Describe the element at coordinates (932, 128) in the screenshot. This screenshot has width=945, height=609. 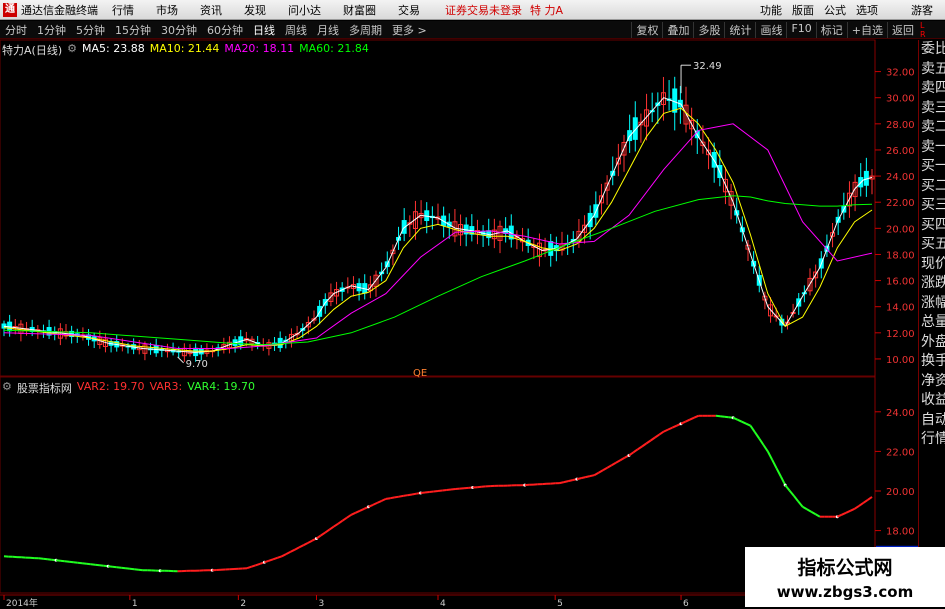
I see `side-item-sell2: 卖二` at that location.